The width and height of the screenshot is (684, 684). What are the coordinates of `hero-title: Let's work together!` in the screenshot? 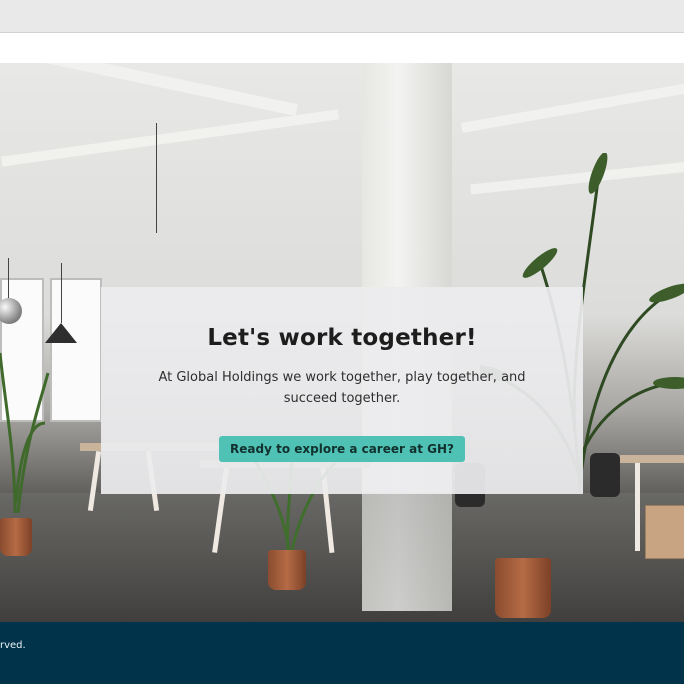 It's located at (342, 338).